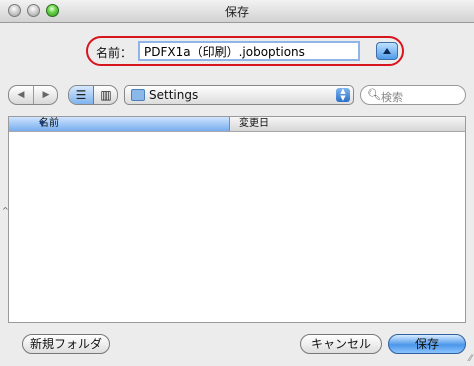 This screenshot has height=366, width=474. What do you see at coordinates (46, 95) in the screenshot?
I see `forward-icon: ▶` at bounding box center [46, 95].